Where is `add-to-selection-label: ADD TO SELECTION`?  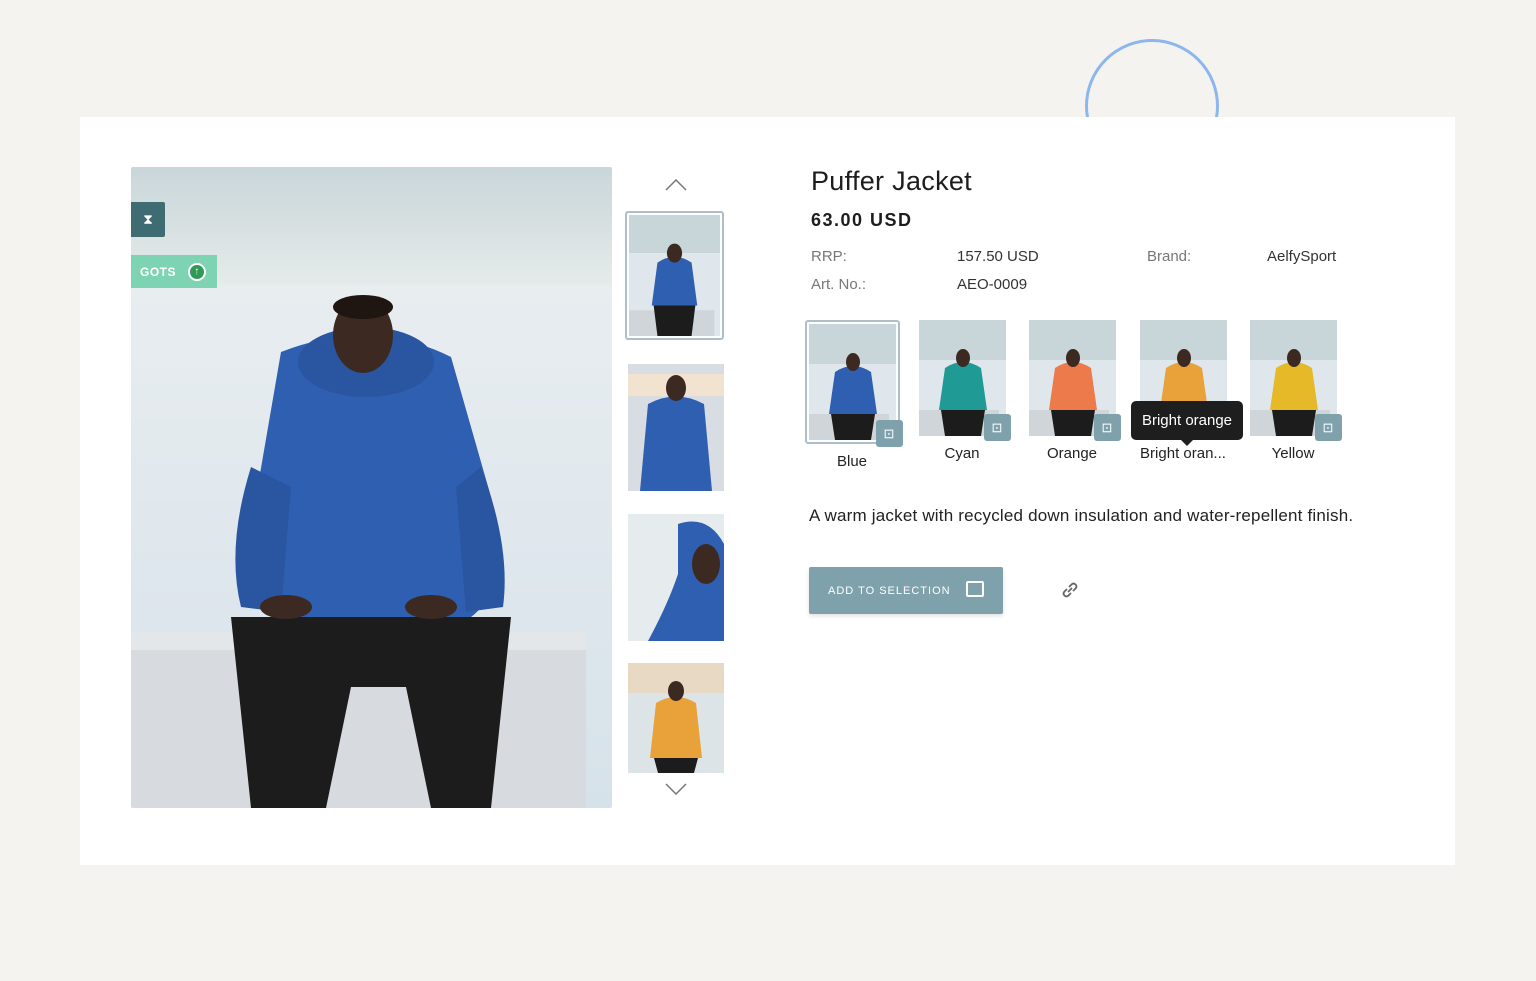
add-to-selection-label: ADD TO SELECTION is located at coordinates (889, 590).